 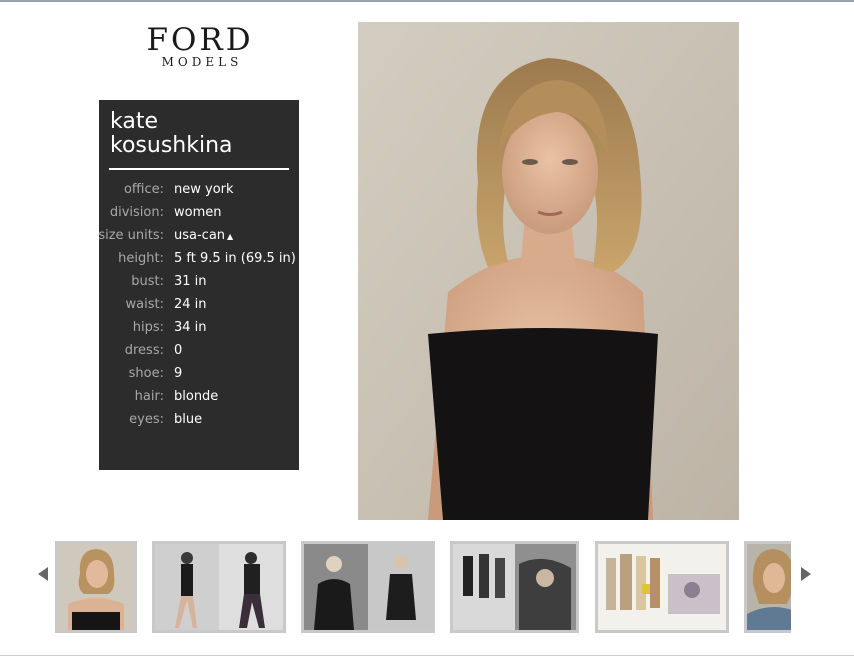 What do you see at coordinates (204, 189) in the screenshot?
I see `stat-value: new york` at bounding box center [204, 189].